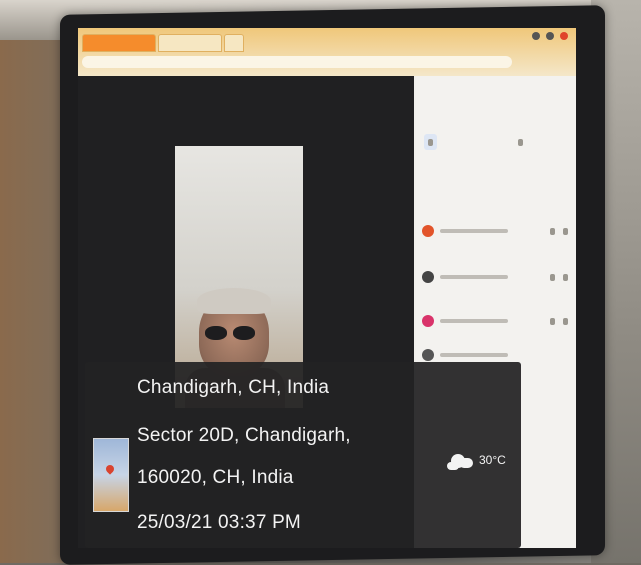  Describe the element at coordinates (190, 43) in the screenshot. I see `browser-tab` at that location.